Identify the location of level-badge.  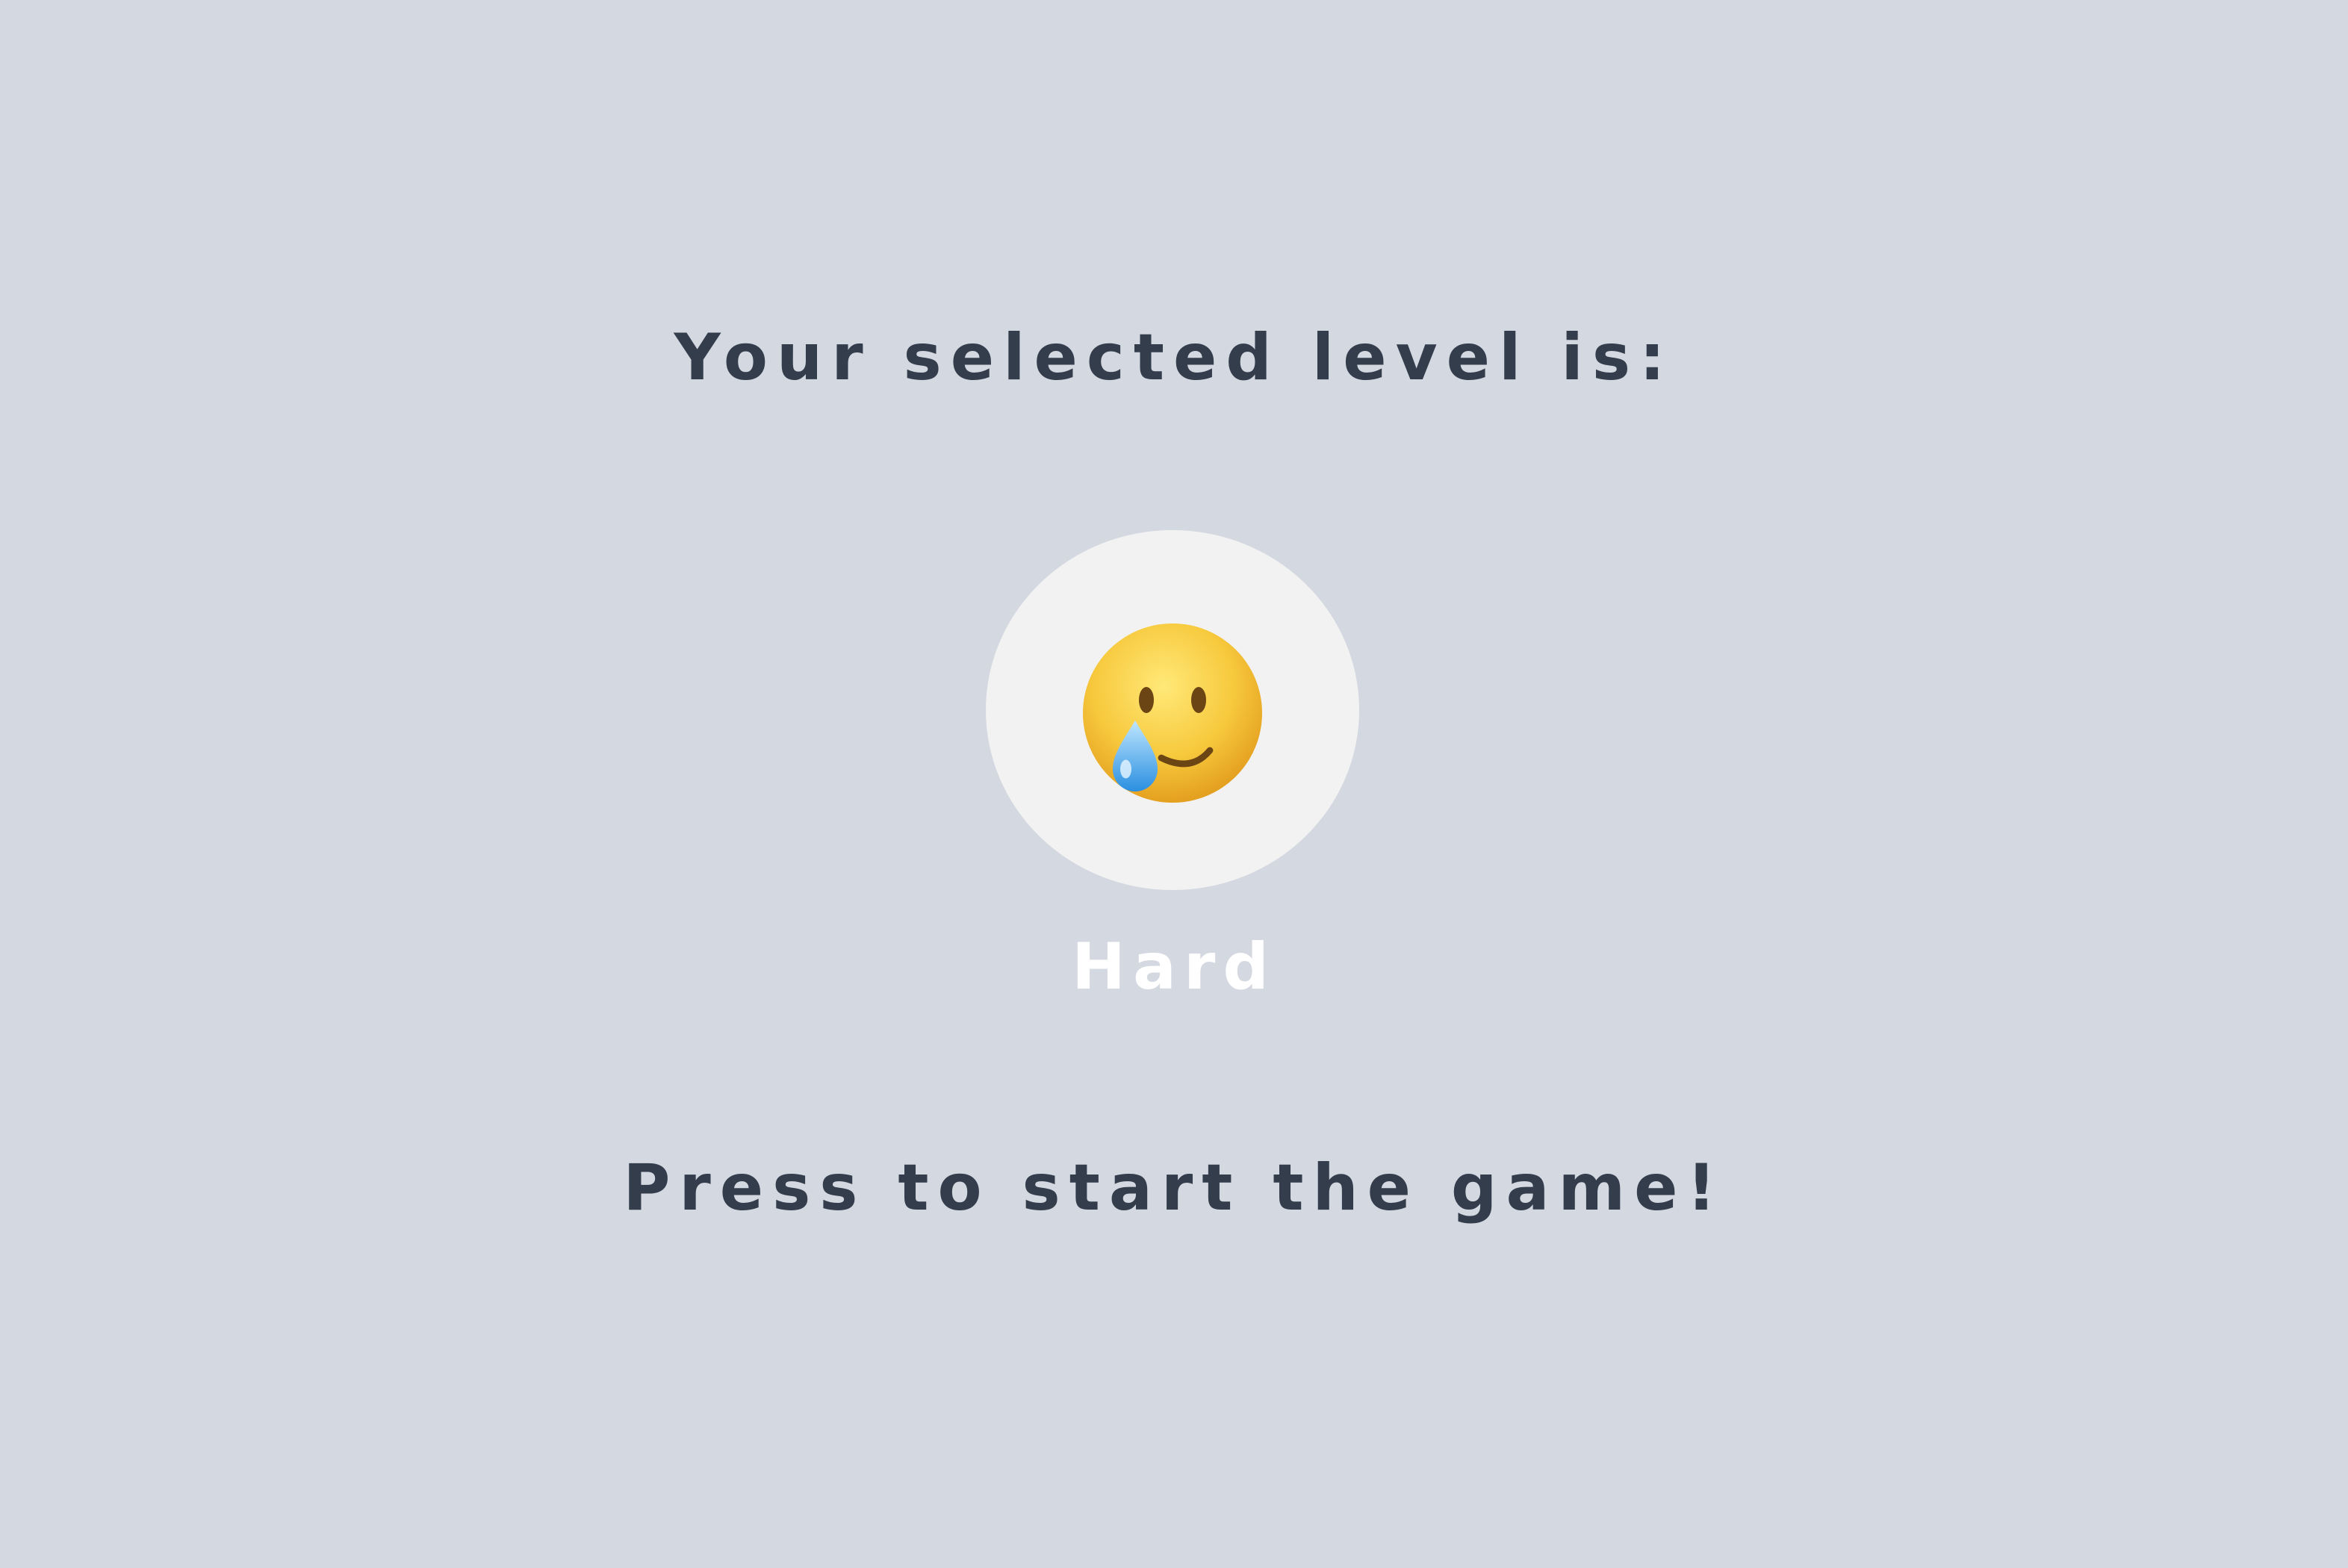
(1172, 710).